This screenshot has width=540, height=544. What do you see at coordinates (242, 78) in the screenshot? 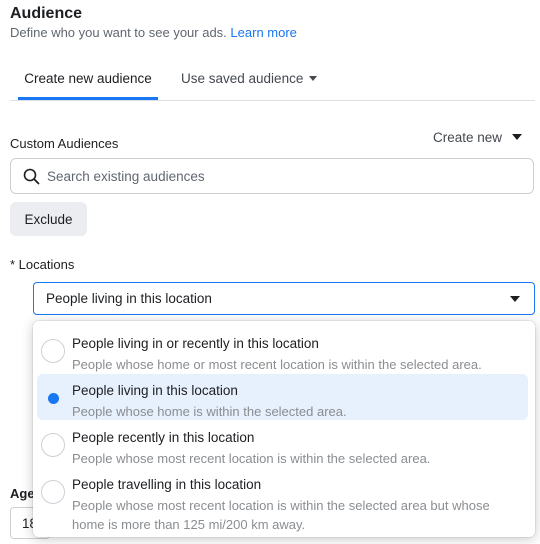
I see `tab-use-saved-audience-label: Use saved audience` at bounding box center [242, 78].